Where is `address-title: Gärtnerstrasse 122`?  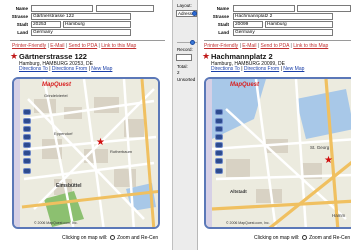
address-title: Gärtnerstrasse 122 is located at coordinates (53, 56).